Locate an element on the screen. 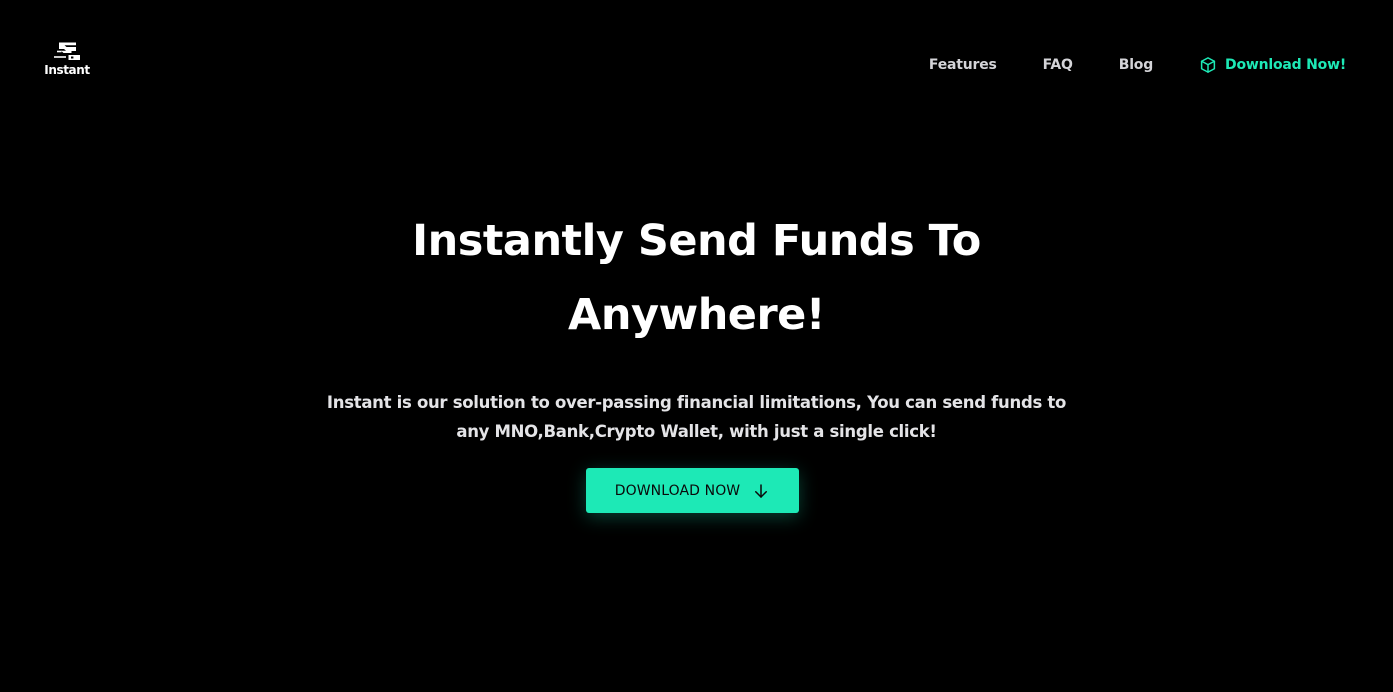 This screenshot has height=692, width=1393. cube-icon is located at coordinates (1208, 65).